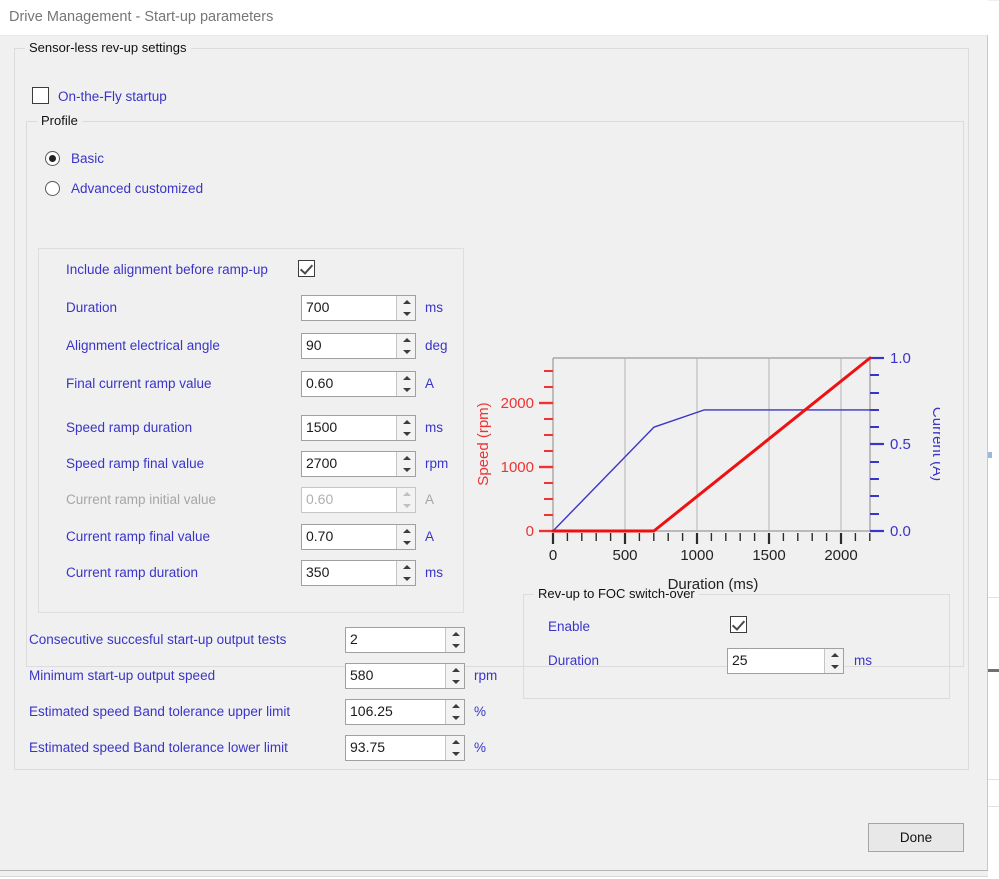 The image size is (999, 879). I want to click on bottom-field-unit-band-lower-limit: %, so click(480, 747).